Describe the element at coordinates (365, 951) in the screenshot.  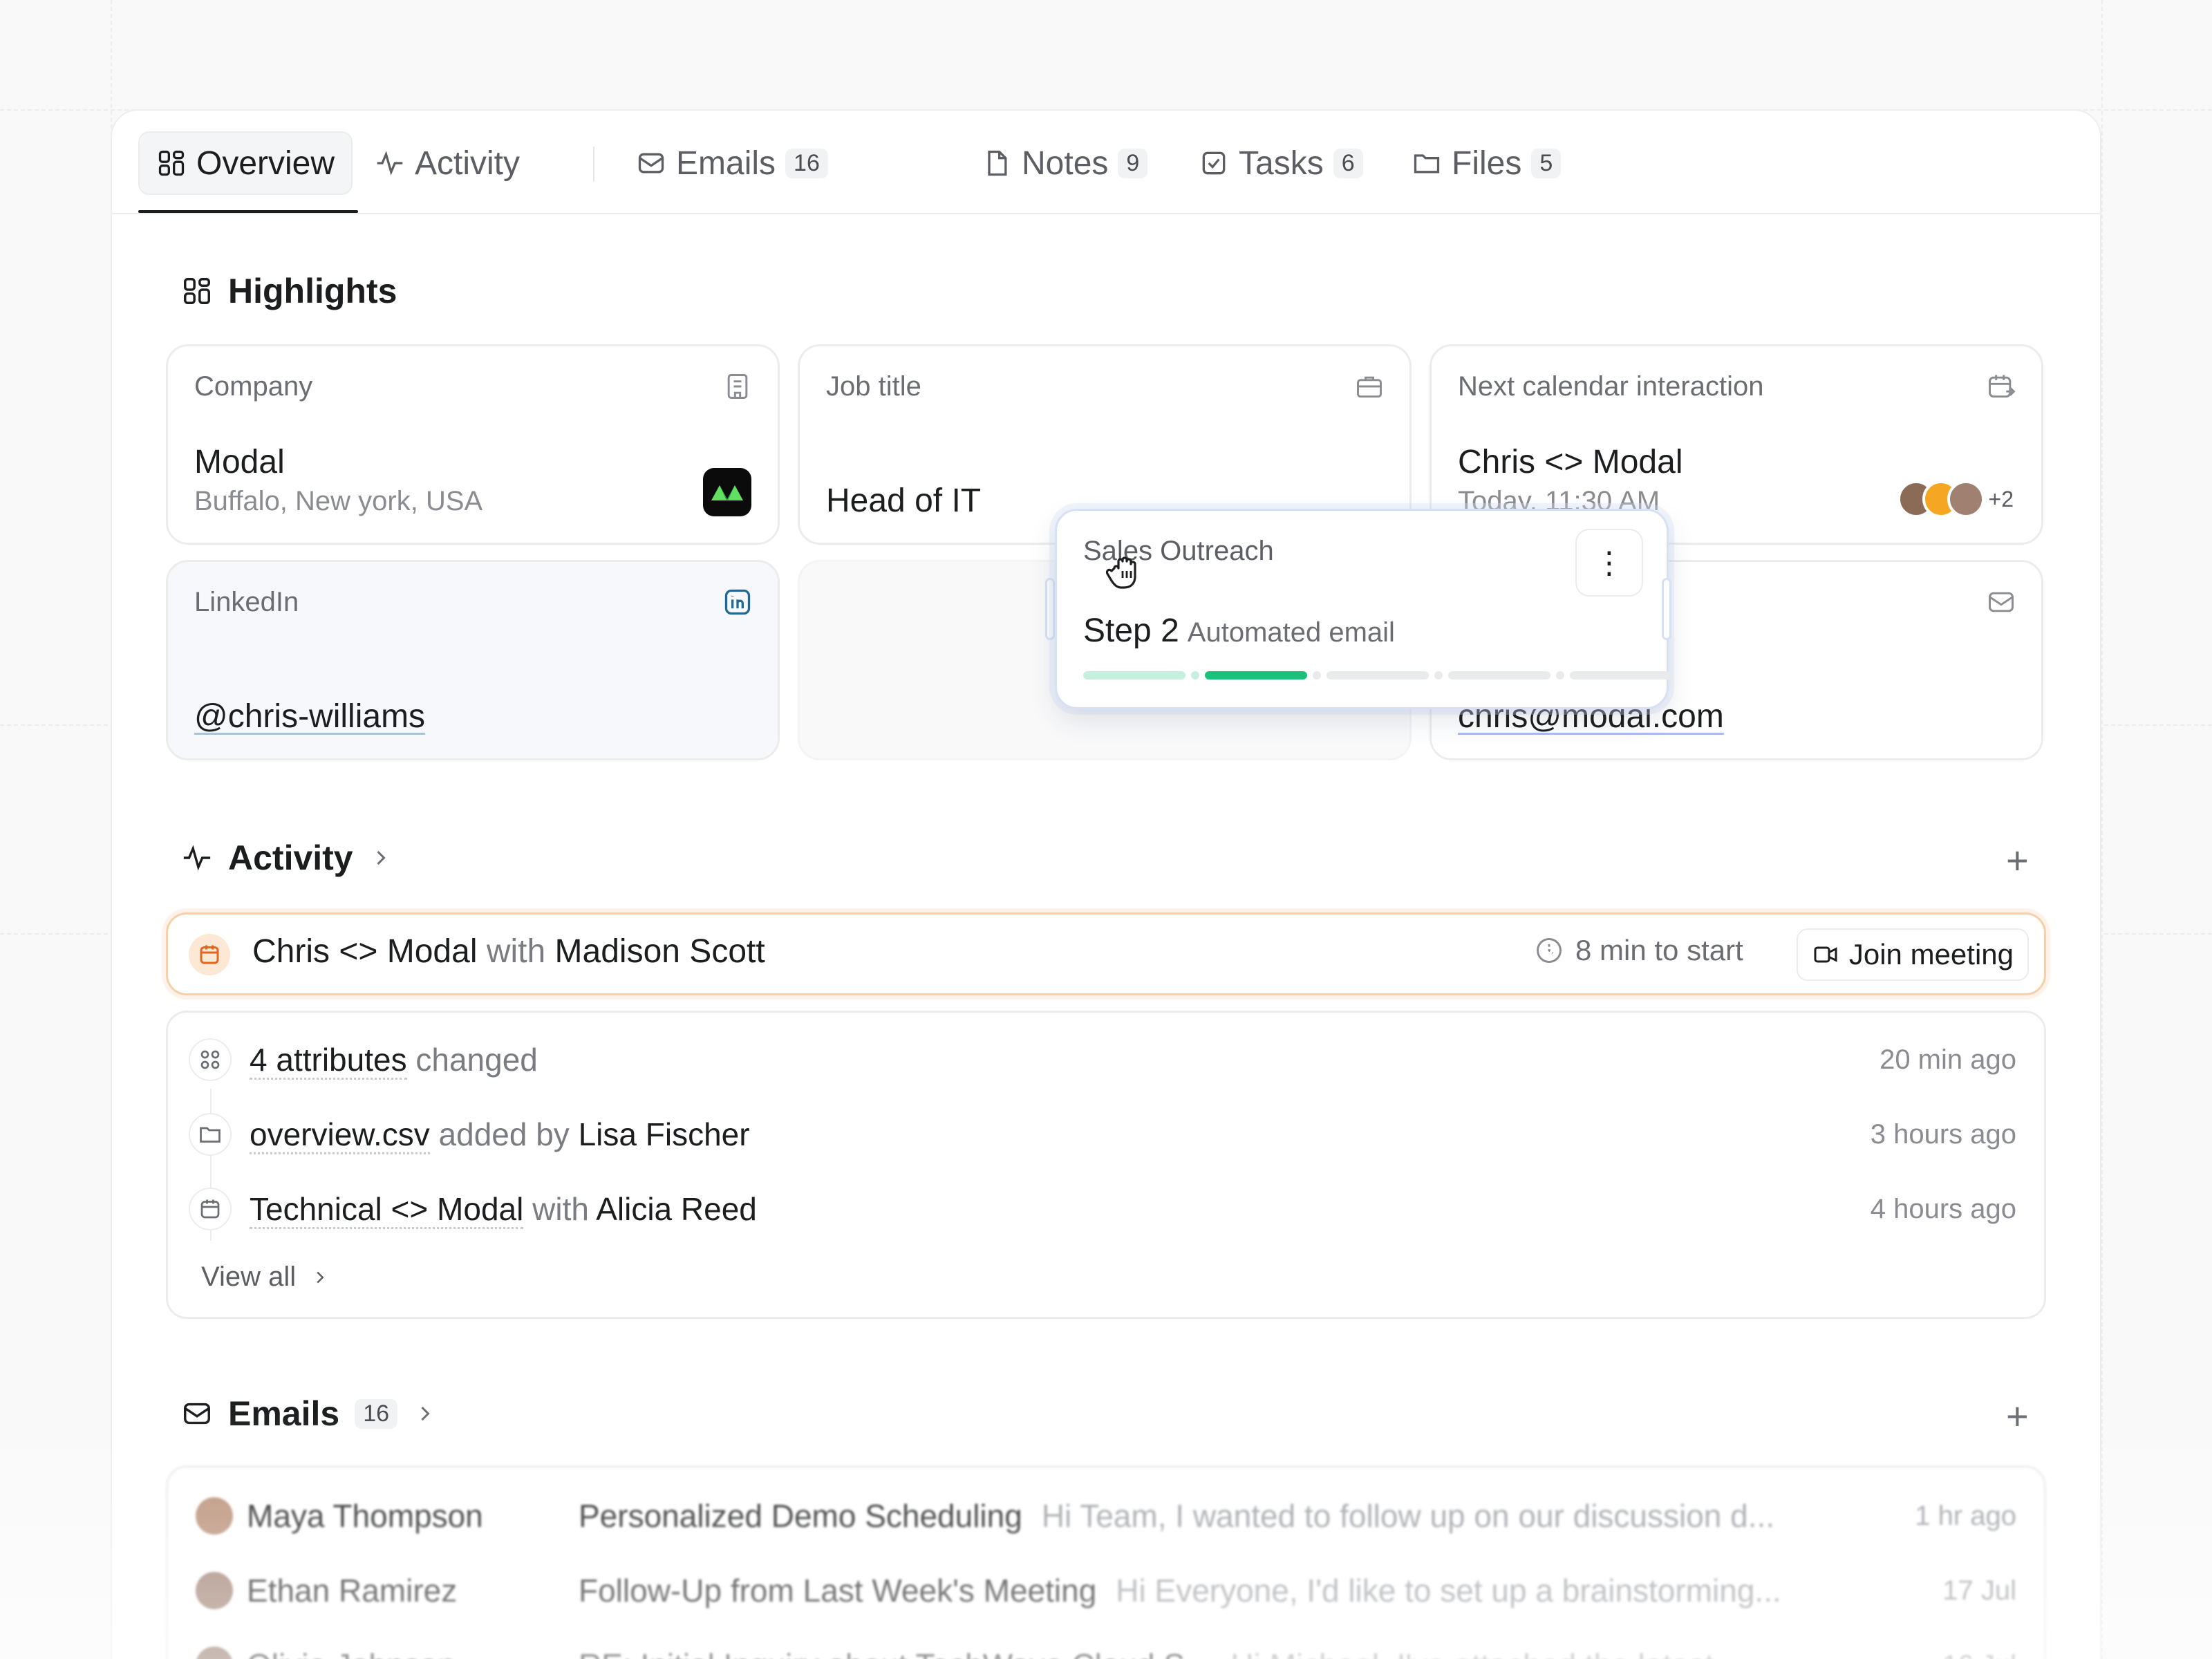
I see `meeting-title: Chris <> Modal` at that location.